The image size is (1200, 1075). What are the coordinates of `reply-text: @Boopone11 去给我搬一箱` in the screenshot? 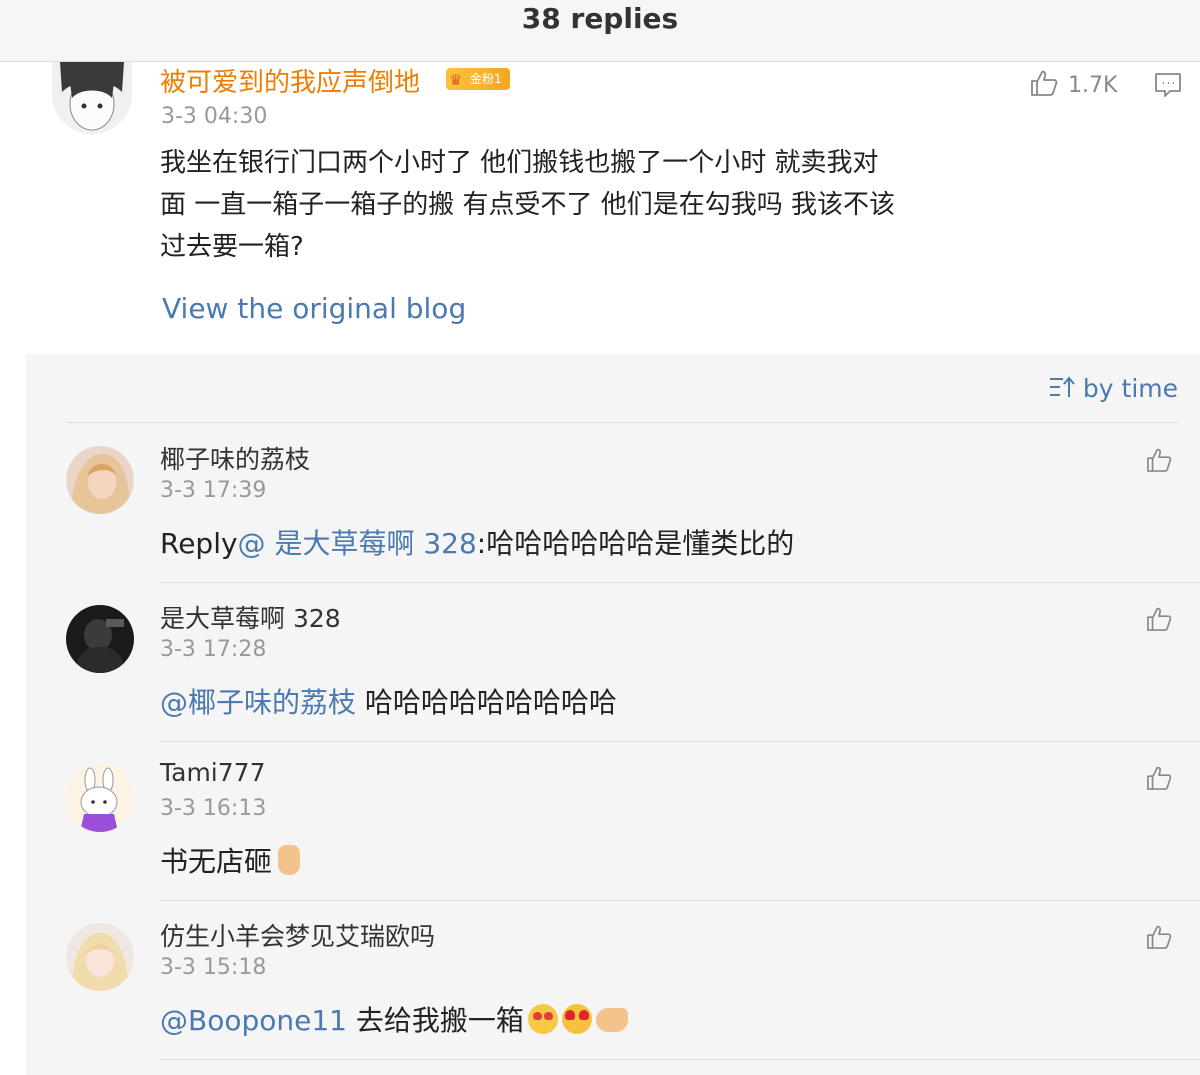 It's located at (394, 1019).